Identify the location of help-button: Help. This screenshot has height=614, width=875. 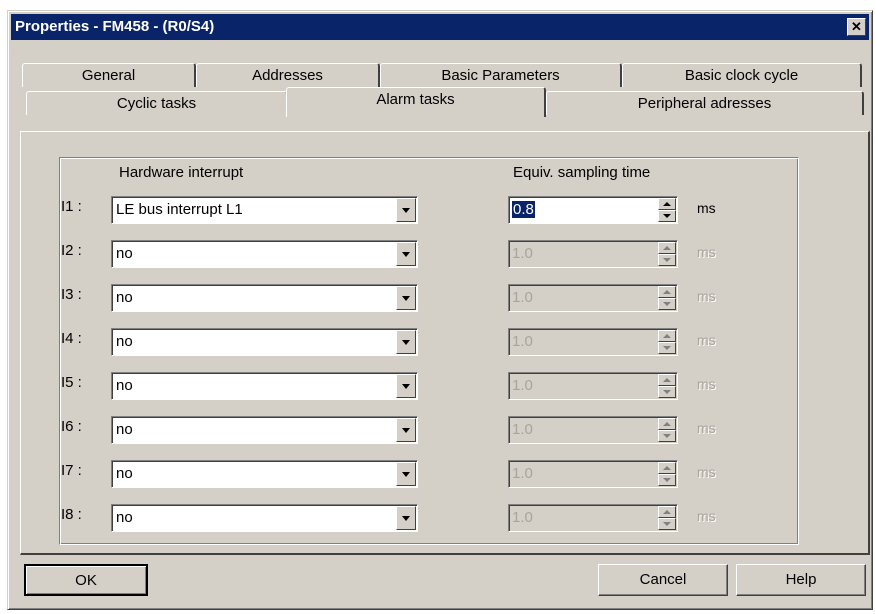
(801, 580).